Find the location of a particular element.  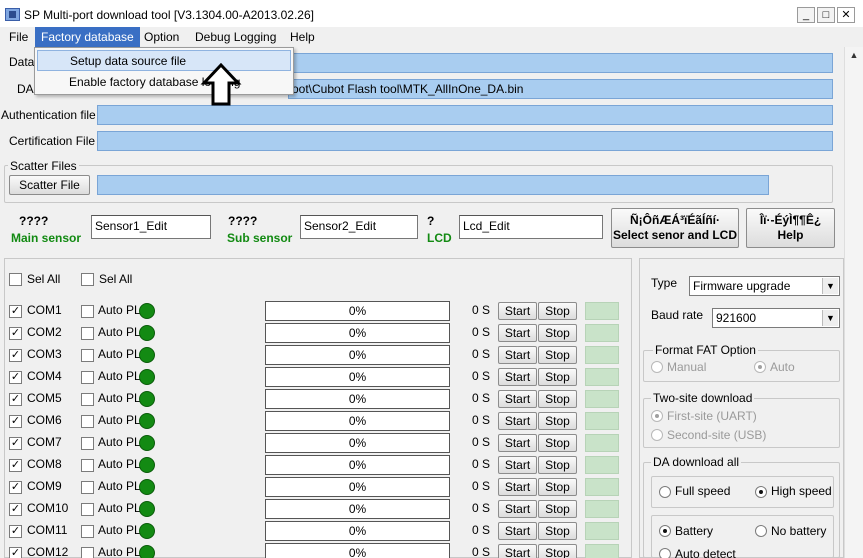

maximize-button: □ is located at coordinates (826, 15).